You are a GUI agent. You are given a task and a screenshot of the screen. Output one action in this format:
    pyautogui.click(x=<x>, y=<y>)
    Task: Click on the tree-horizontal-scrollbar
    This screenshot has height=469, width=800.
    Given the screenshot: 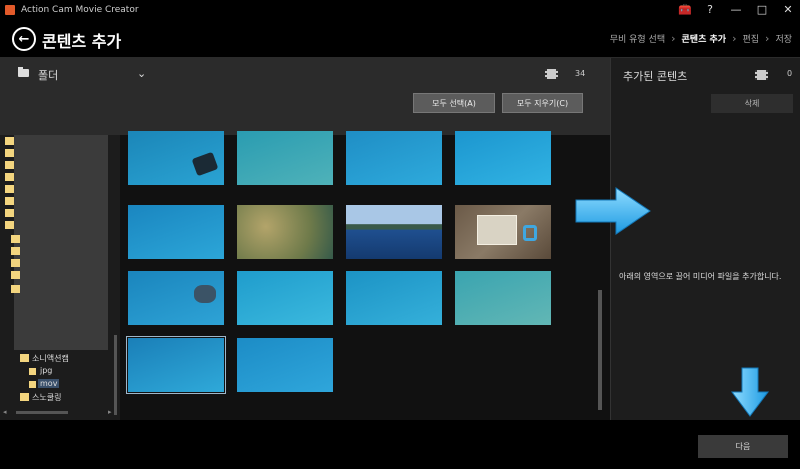 What is the action you would take?
    pyautogui.click(x=42, y=412)
    